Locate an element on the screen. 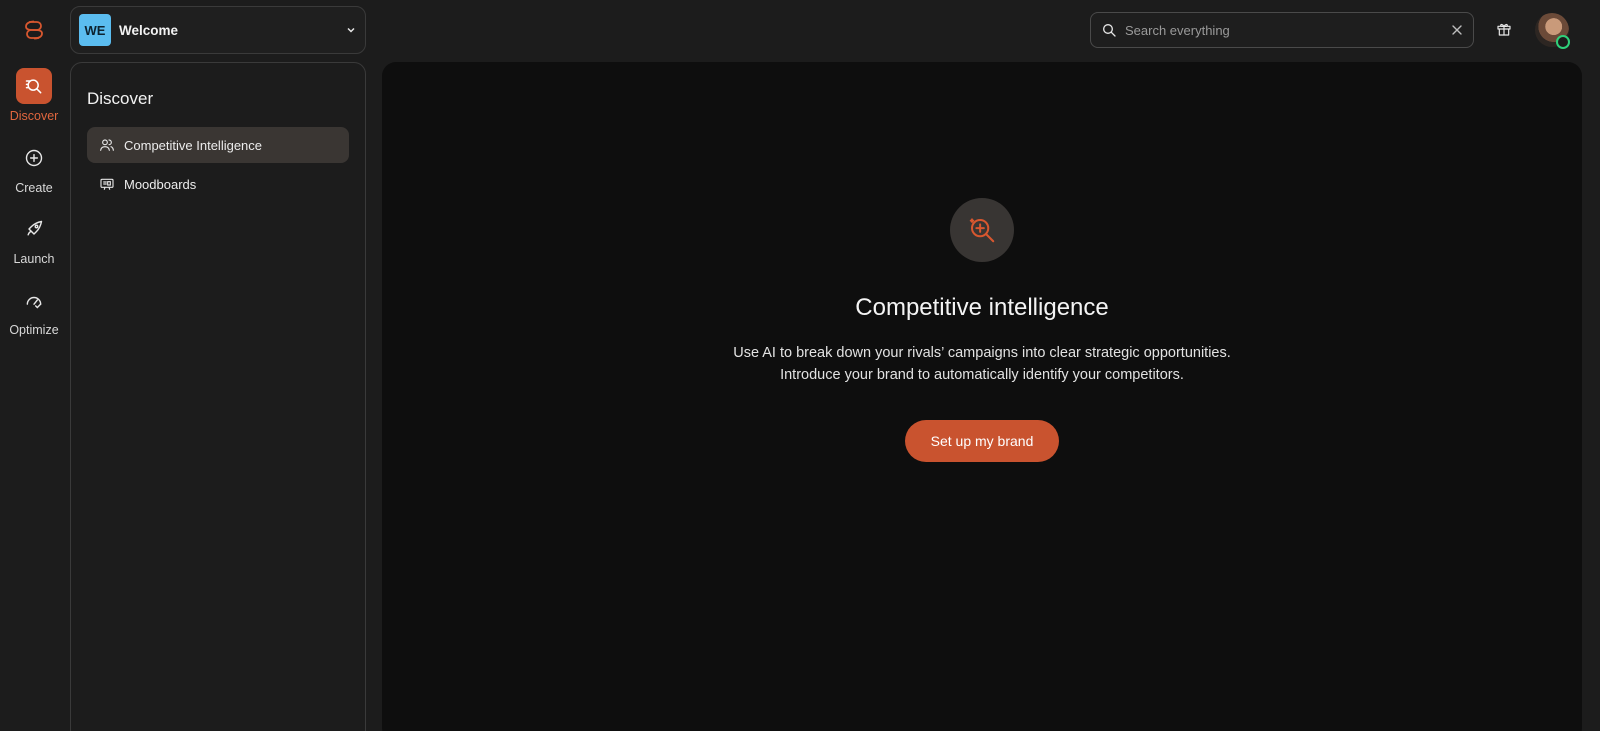  rail-item-launch: Launch is located at coordinates (34, 238).